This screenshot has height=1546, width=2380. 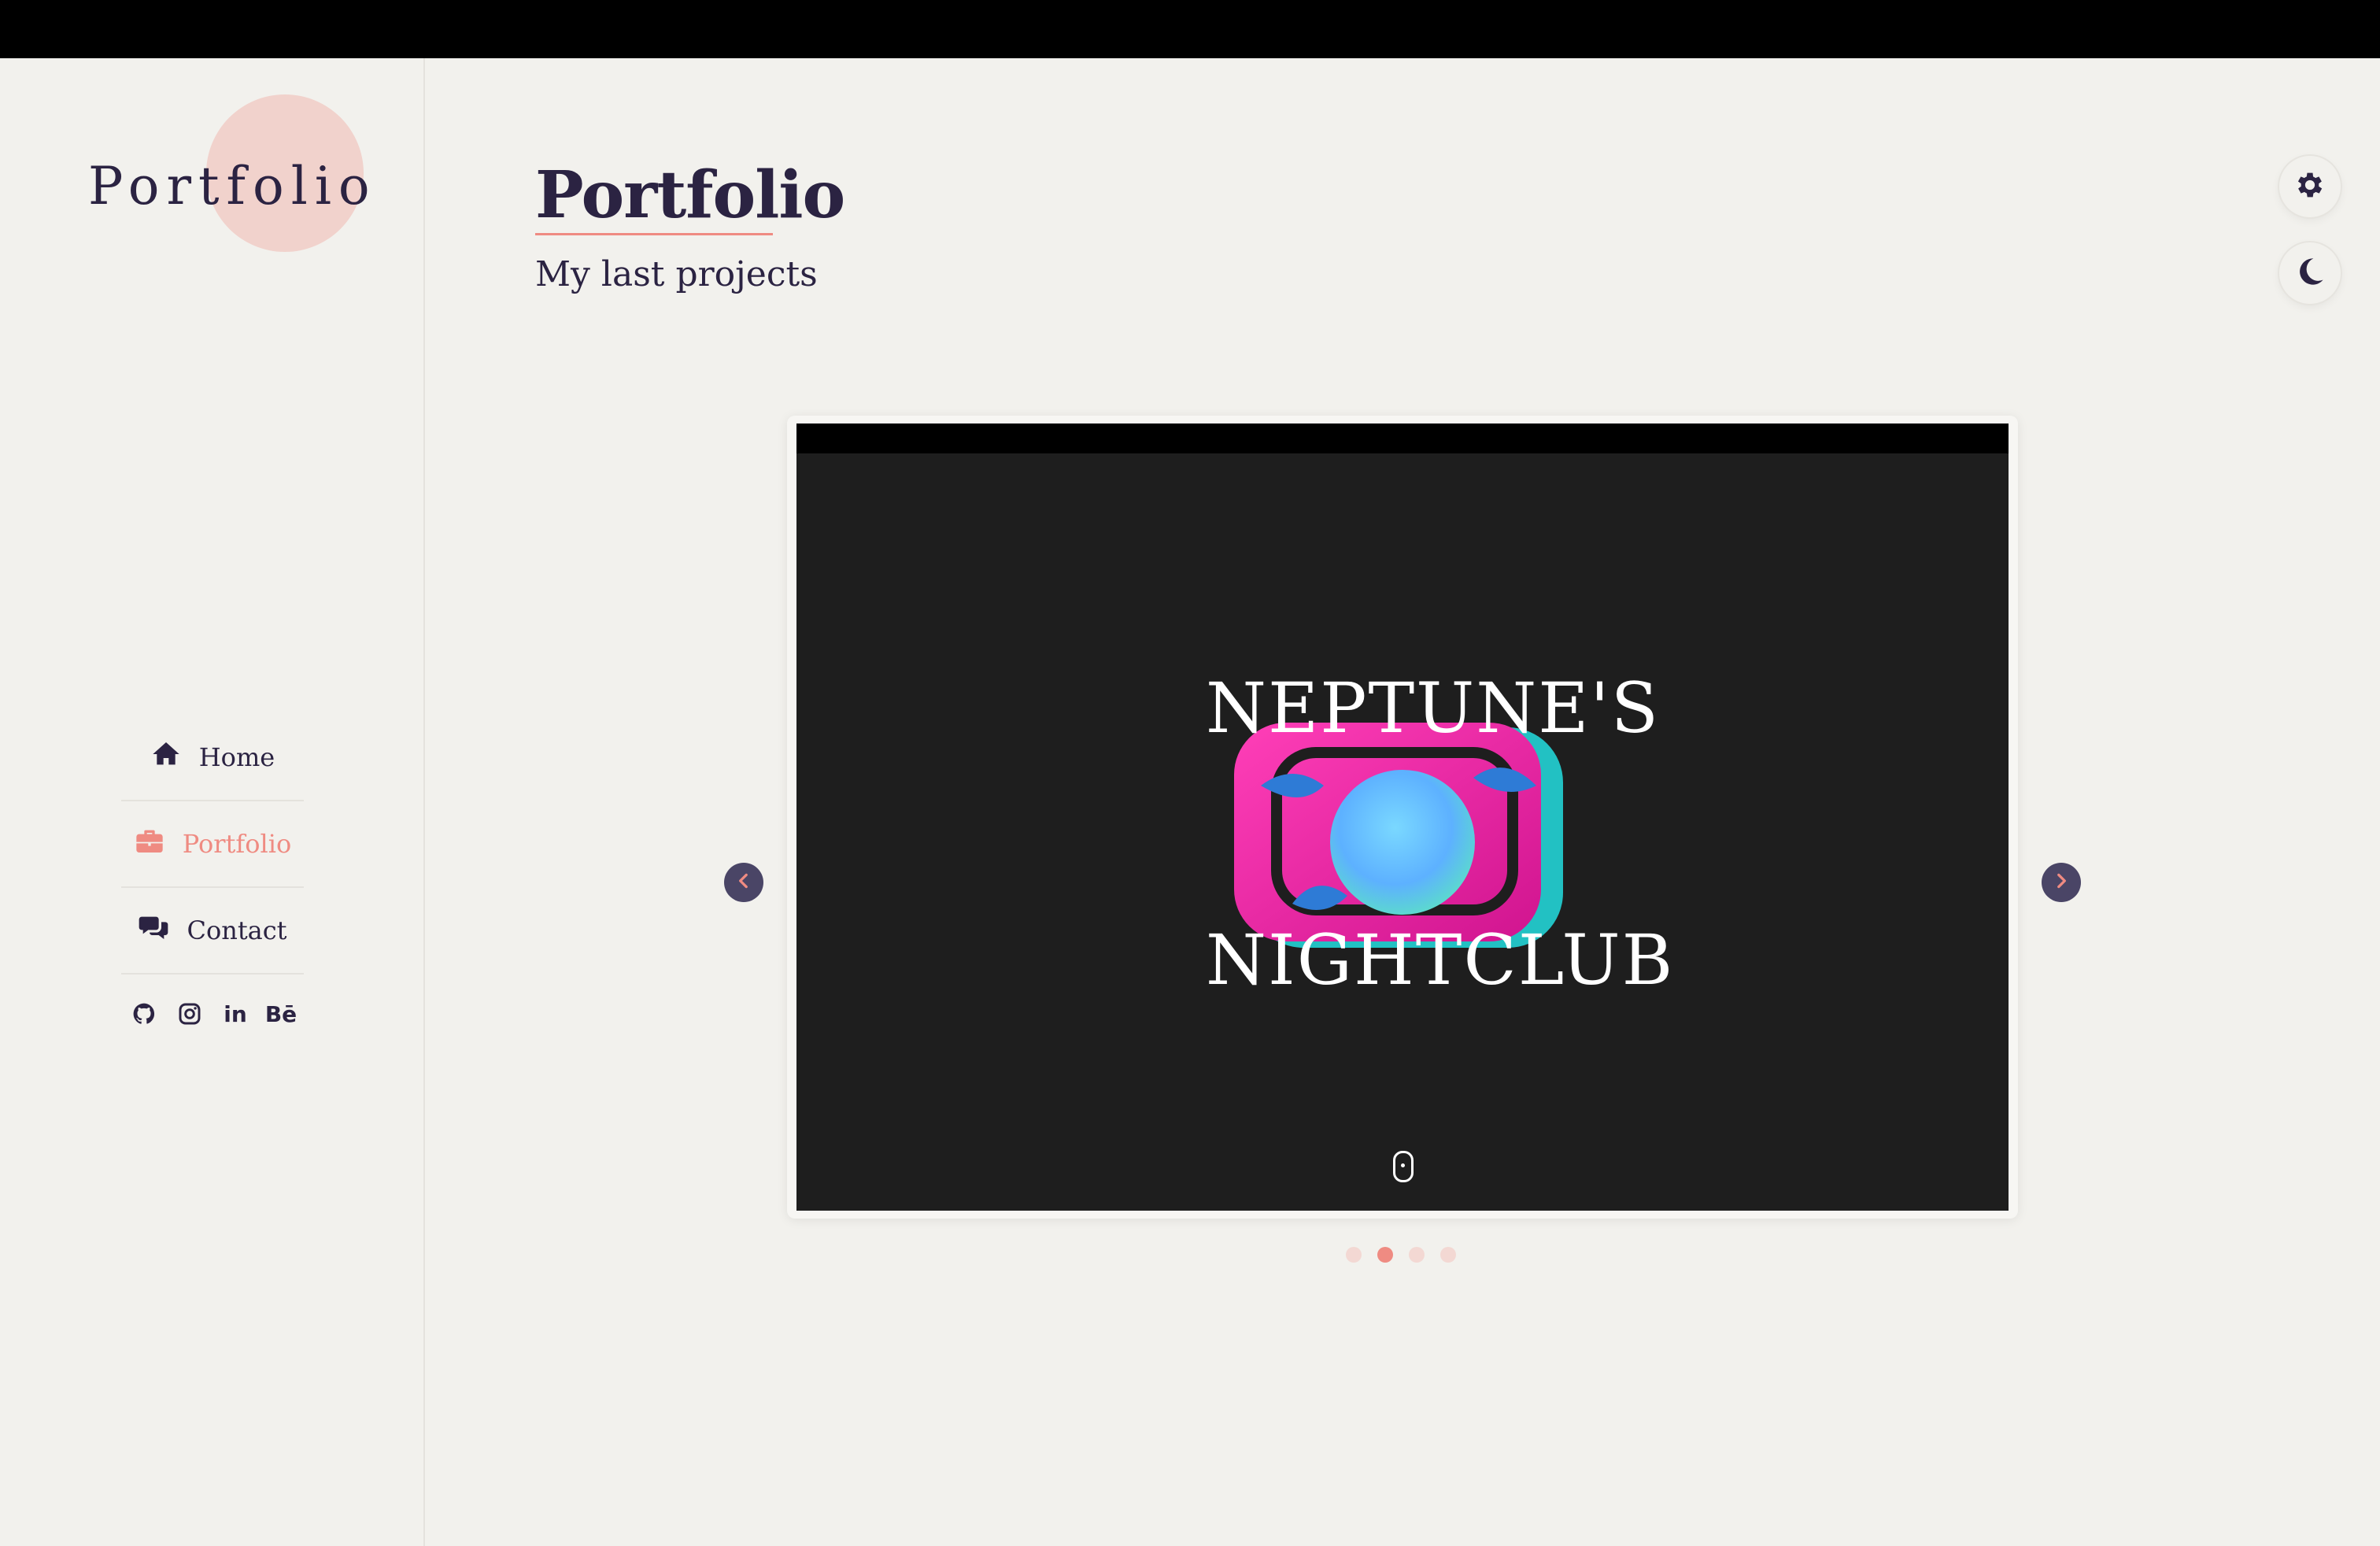 I want to click on logo-text: Portfolio, so click(x=232, y=186).